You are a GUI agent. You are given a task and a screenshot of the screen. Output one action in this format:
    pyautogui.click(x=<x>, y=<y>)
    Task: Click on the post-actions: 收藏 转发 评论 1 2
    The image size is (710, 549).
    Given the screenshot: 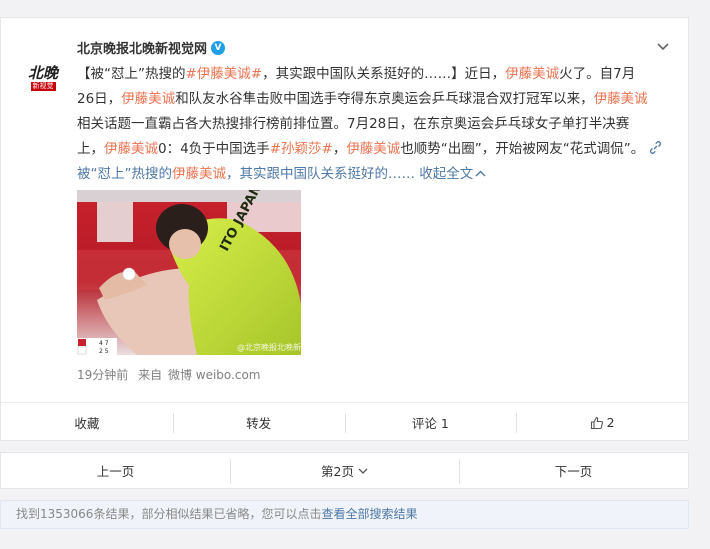 What is the action you would take?
    pyautogui.click(x=344, y=422)
    